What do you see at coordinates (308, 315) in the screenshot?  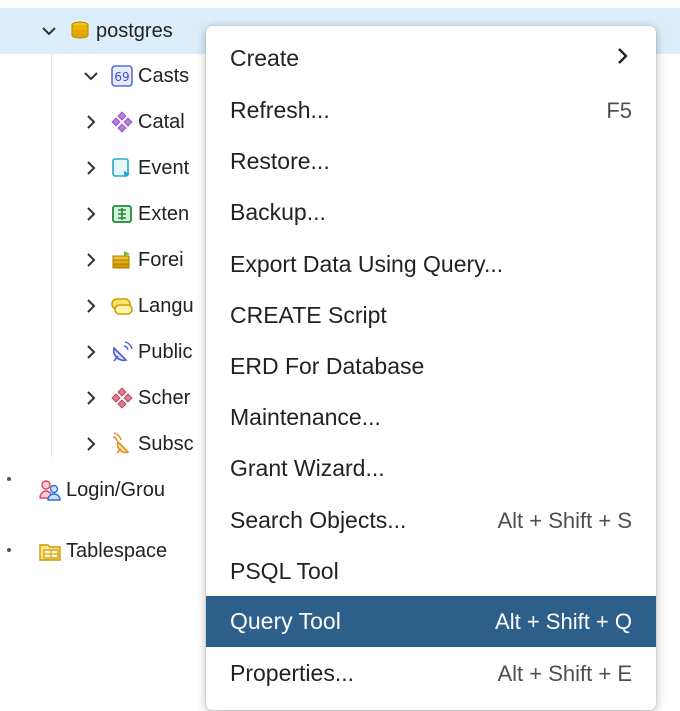 I see `menu-item-label: CREATE Script` at bounding box center [308, 315].